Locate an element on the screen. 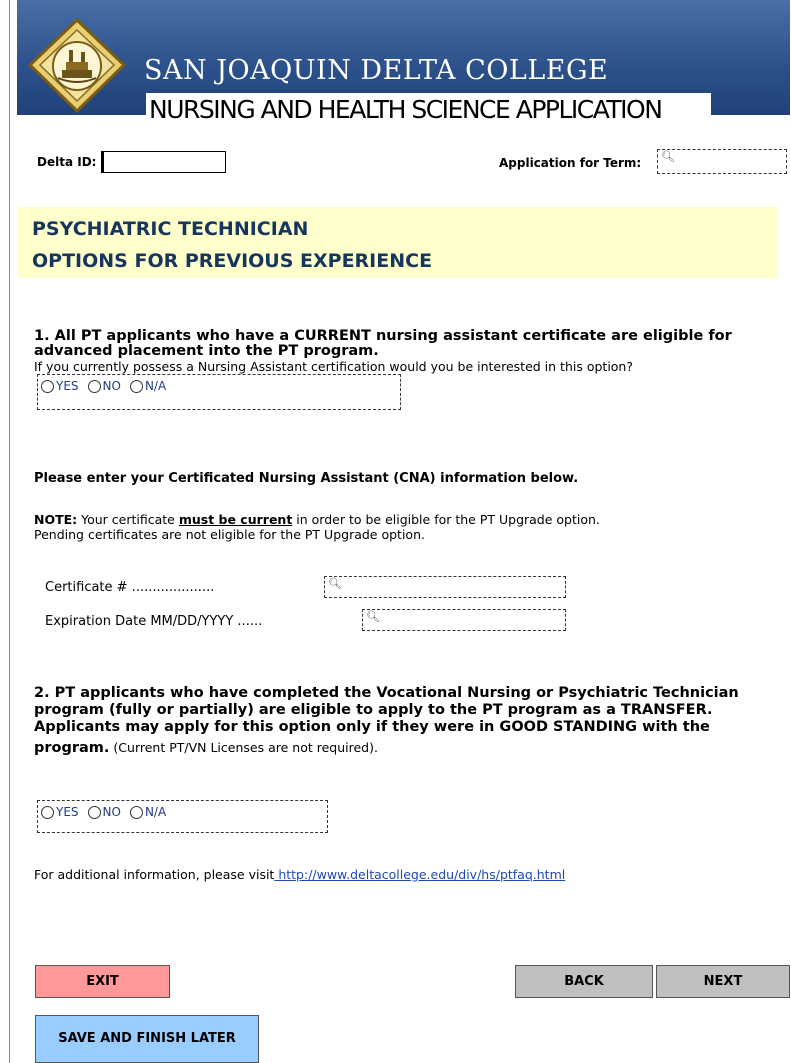  delta-id-label: Delta ID: is located at coordinates (67, 162).